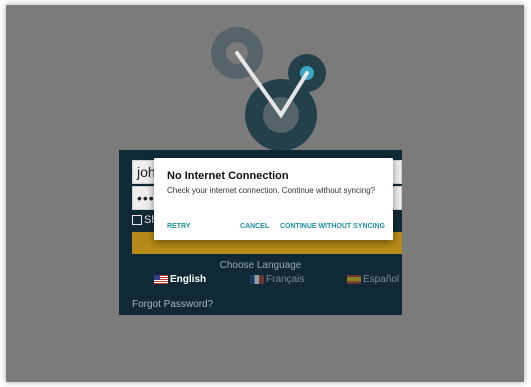 This screenshot has height=387, width=531. I want to click on cancel-button: CANCEL, so click(254, 226).